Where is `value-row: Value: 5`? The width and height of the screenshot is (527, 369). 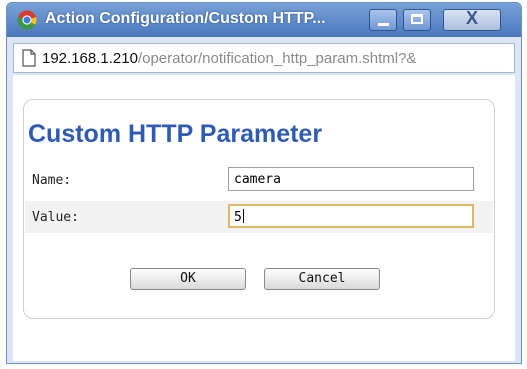 value-row: Value: 5 is located at coordinates (259, 217).